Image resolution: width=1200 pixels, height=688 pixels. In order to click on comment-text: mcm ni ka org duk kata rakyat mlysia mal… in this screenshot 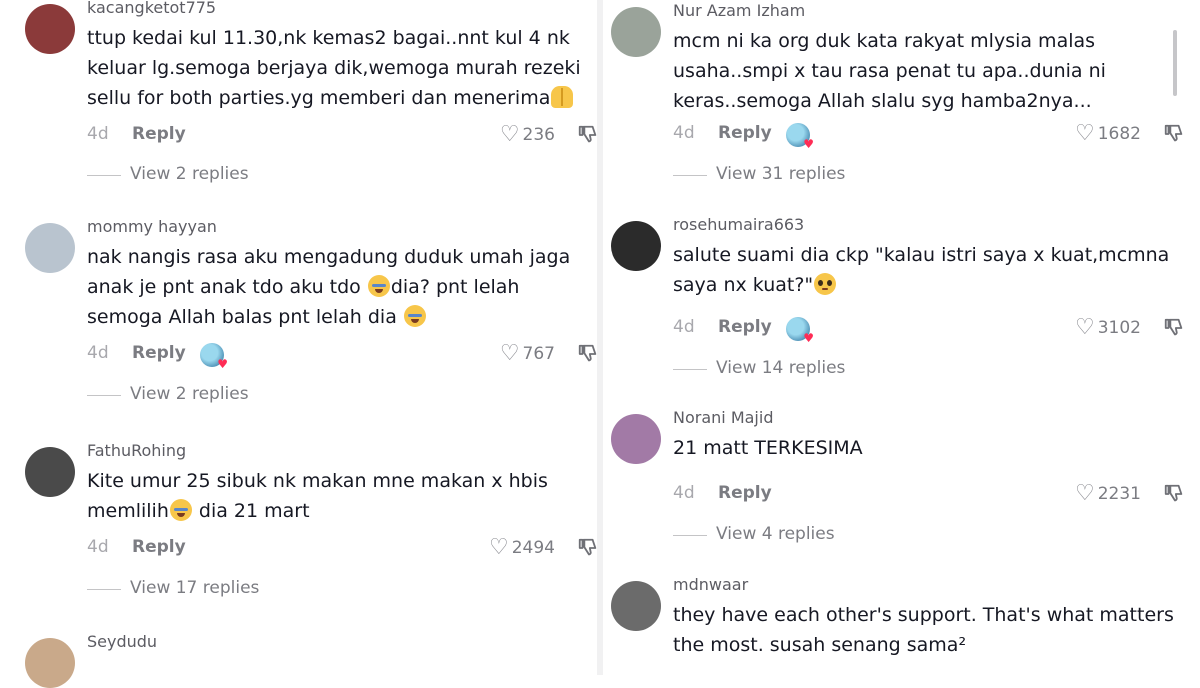, I will do `click(925, 71)`.